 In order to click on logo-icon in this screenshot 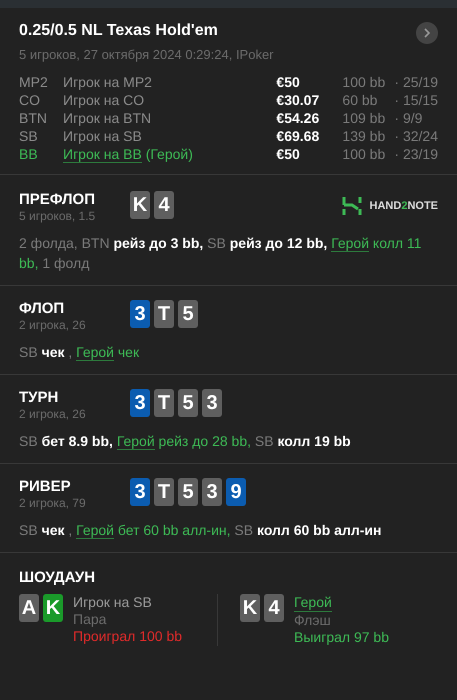, I will do `click(352, 206)`.